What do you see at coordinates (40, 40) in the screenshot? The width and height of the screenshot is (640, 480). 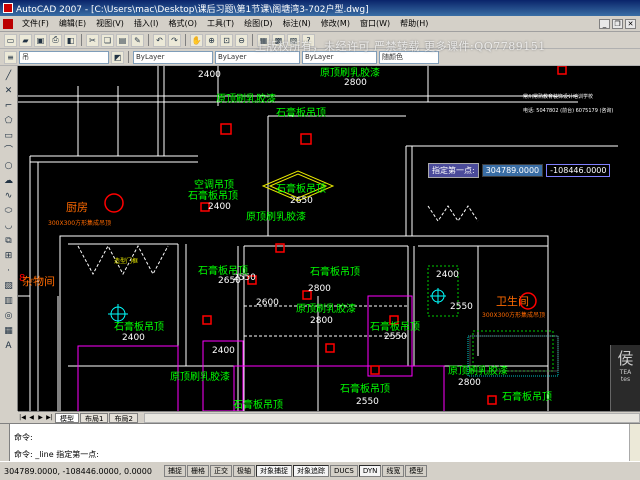 I see `save-icon: ▣` at bounding box center [40, 40].